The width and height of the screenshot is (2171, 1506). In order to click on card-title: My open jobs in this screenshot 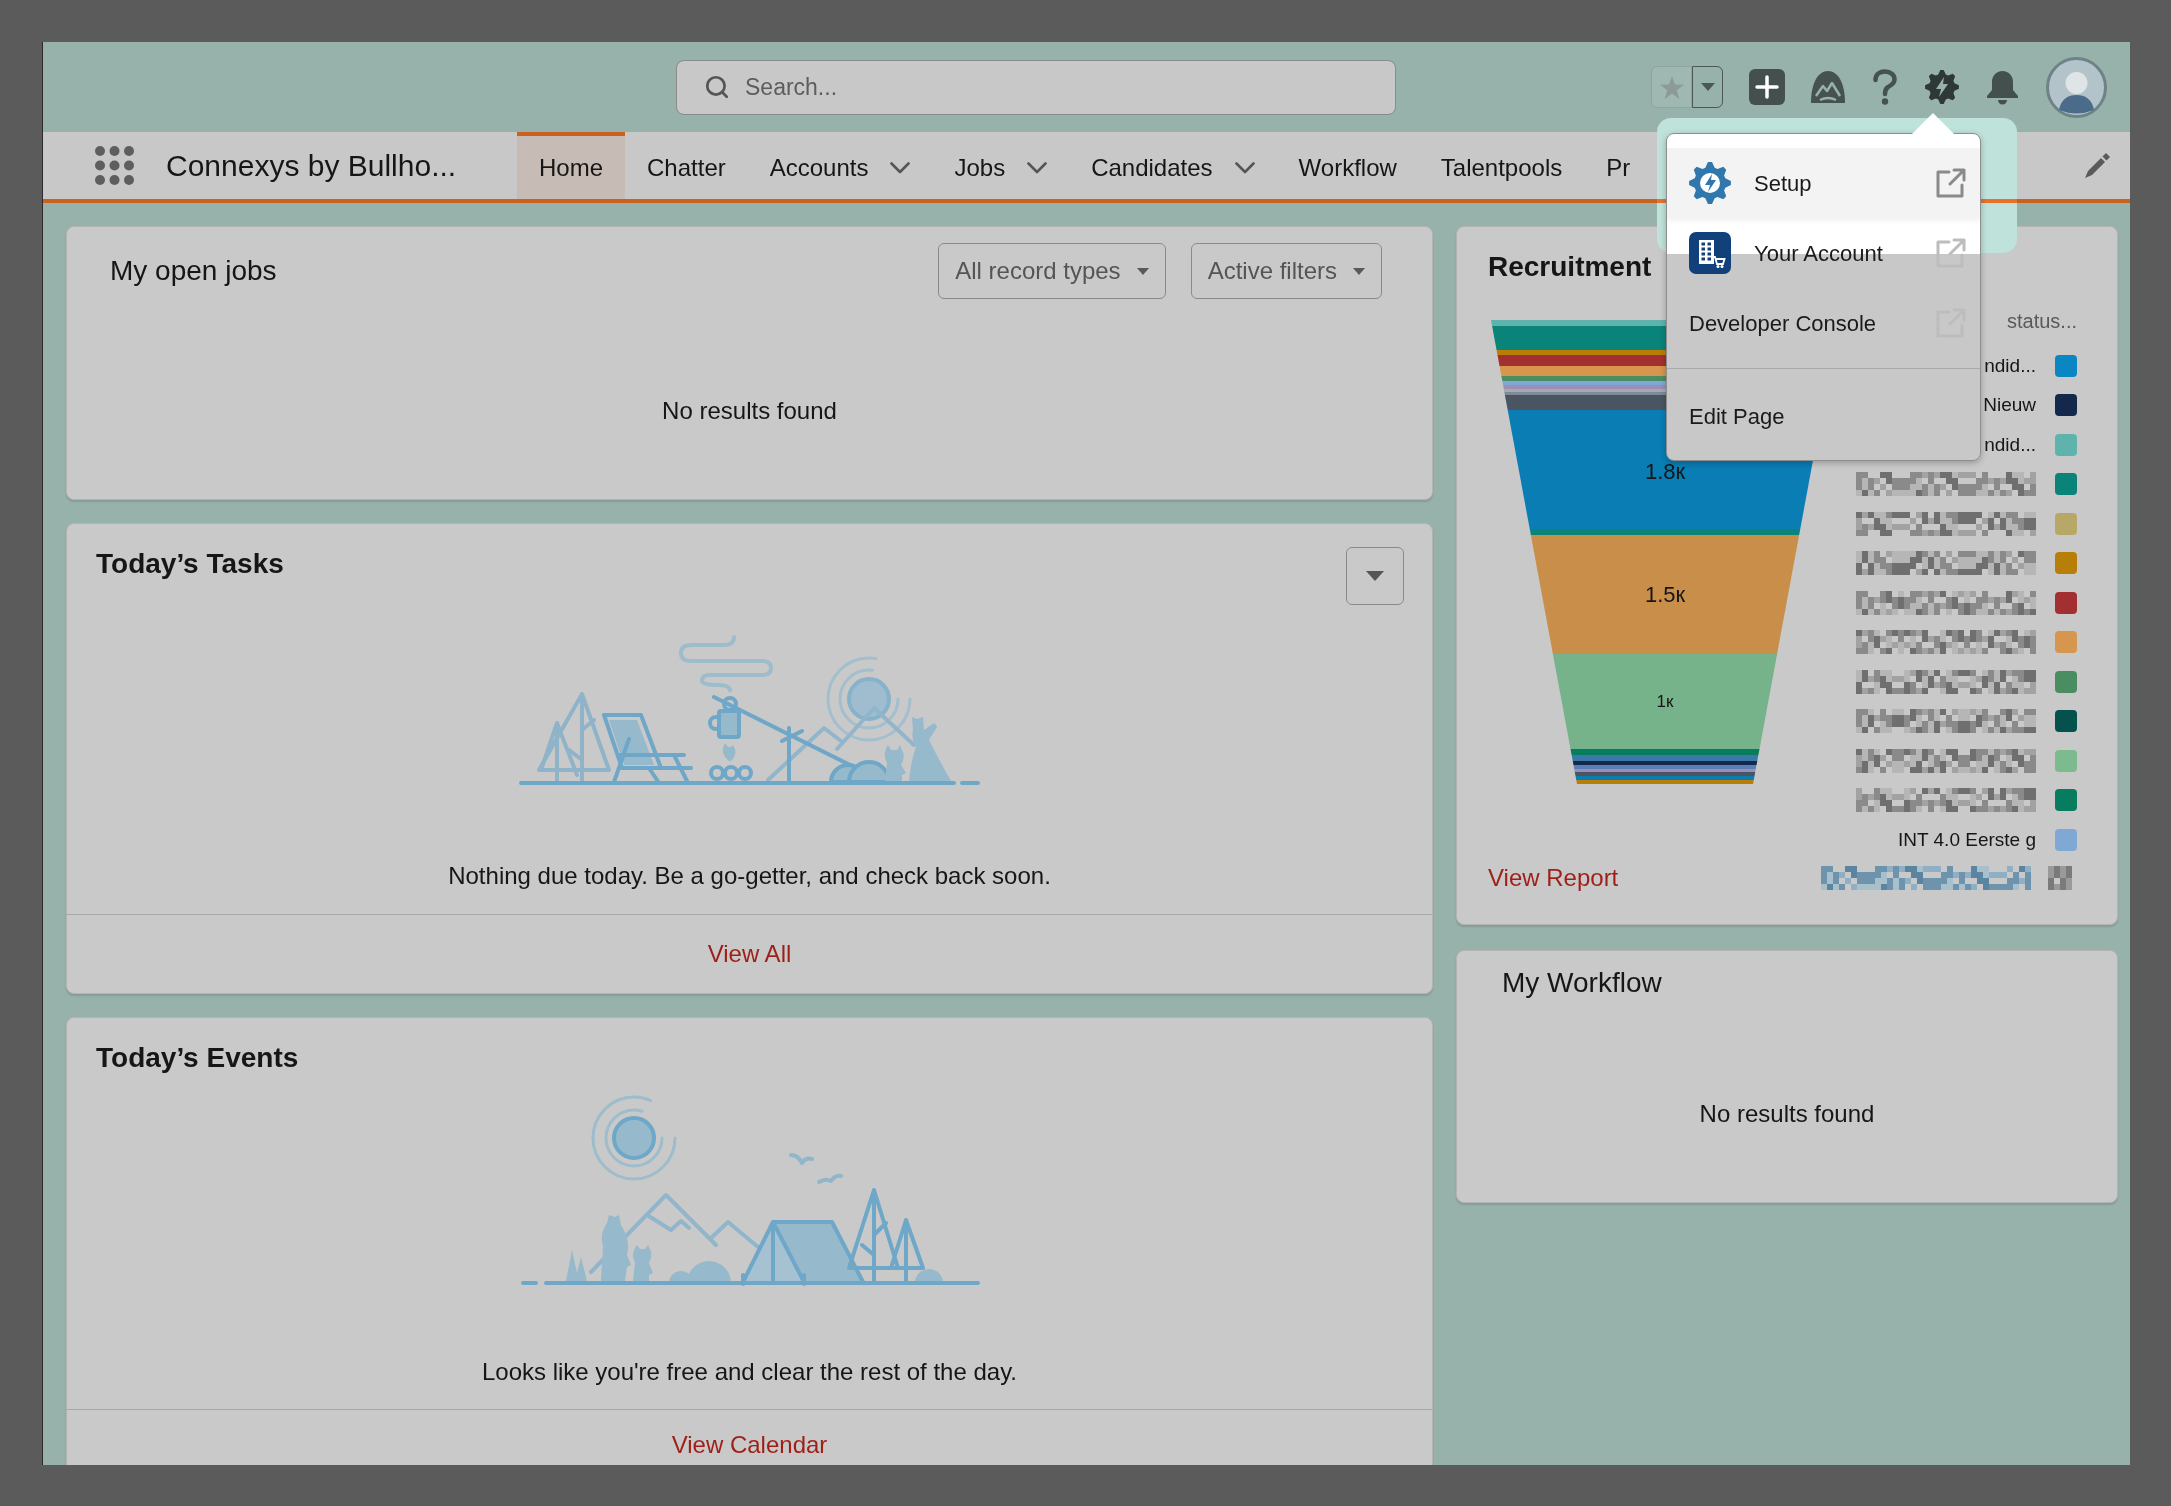, I will do `click(193, 271)`.